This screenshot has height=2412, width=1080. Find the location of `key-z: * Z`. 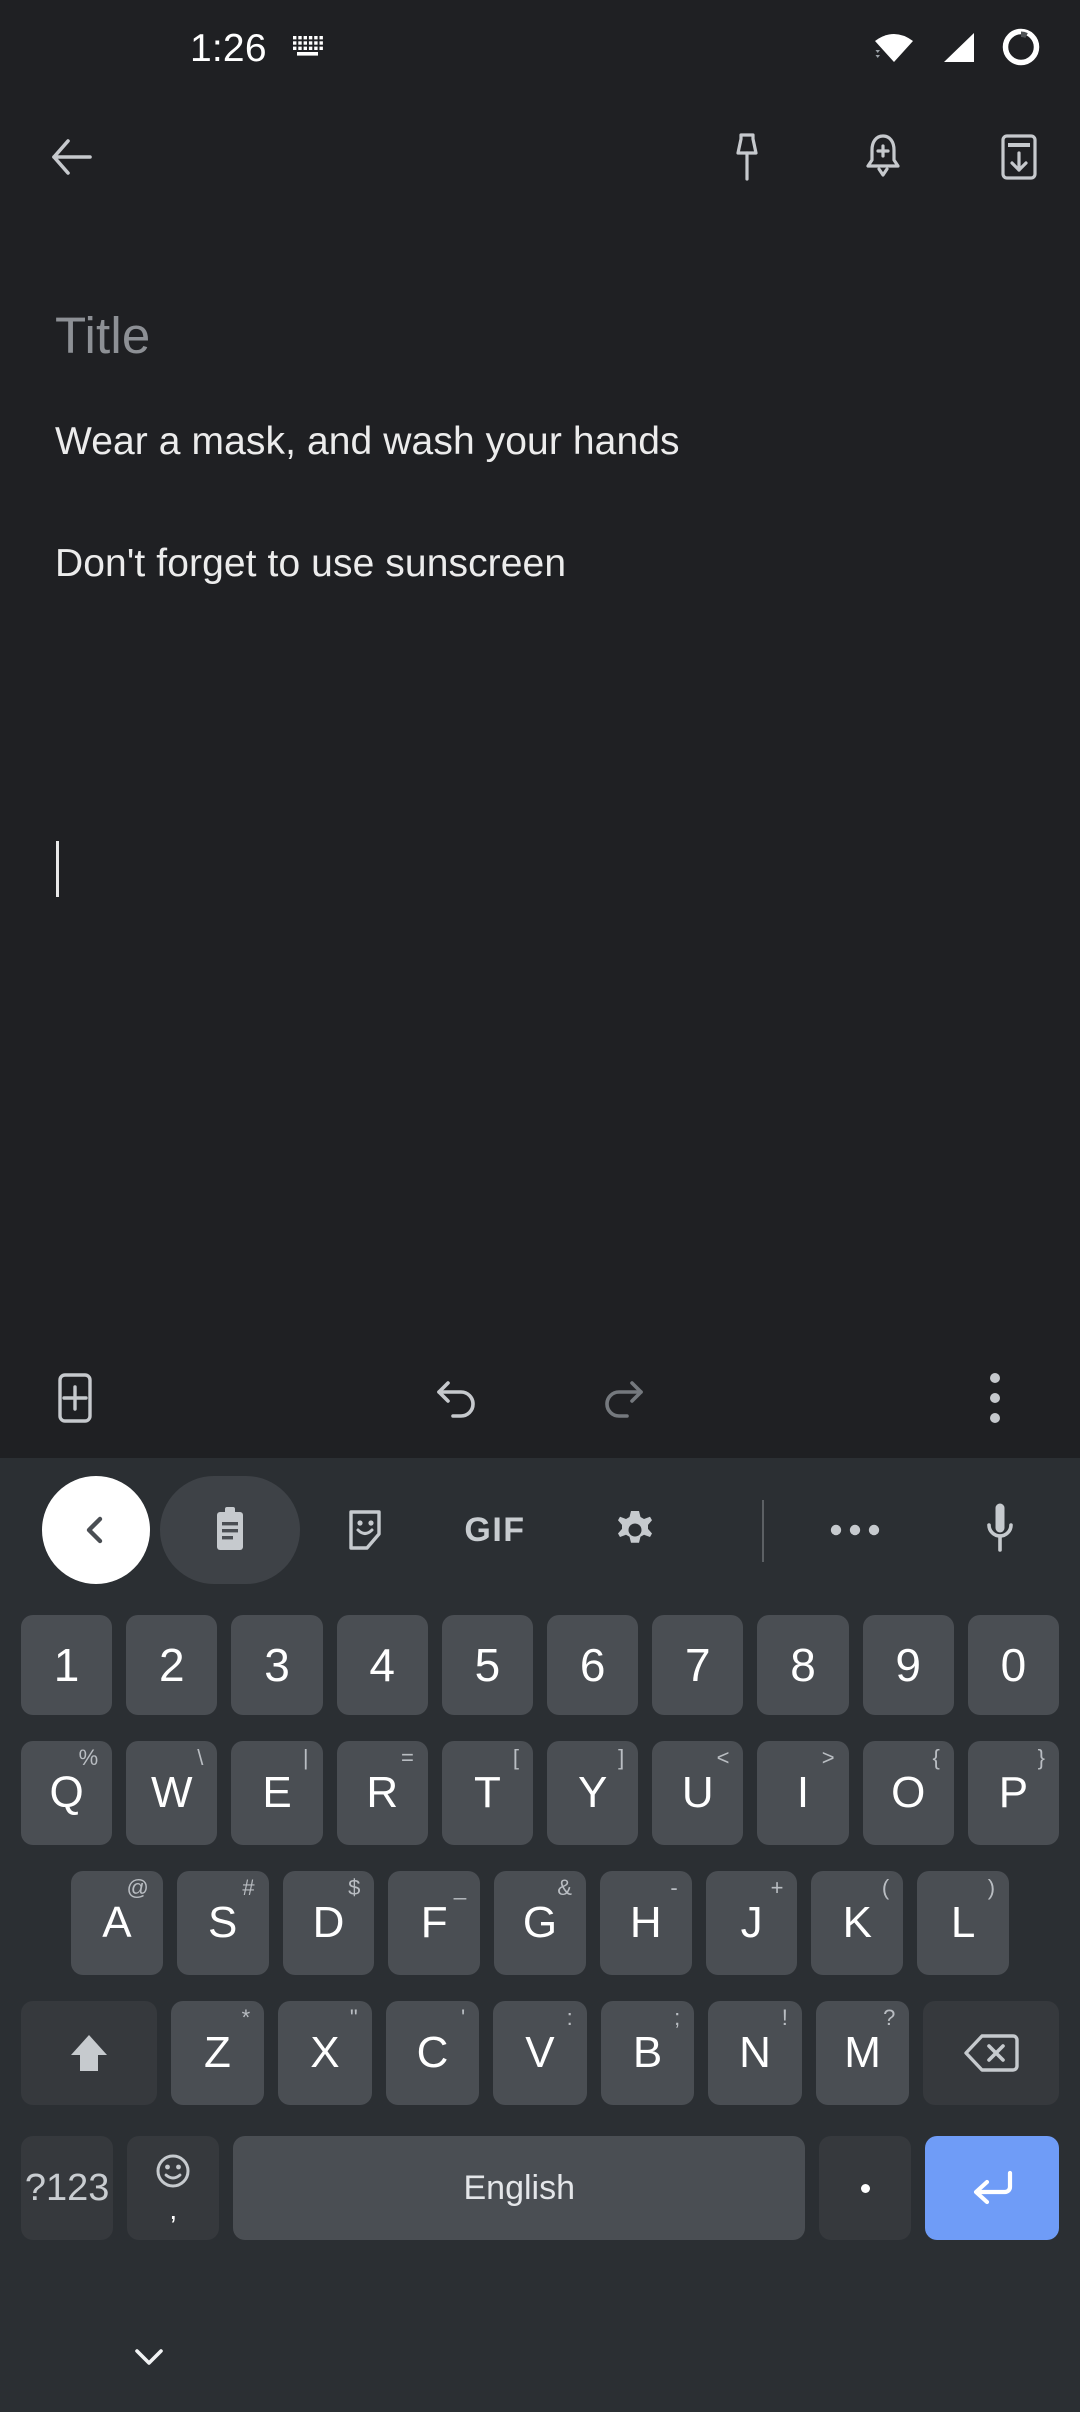

key-z: * Z is located at coordinates (217, 2053).